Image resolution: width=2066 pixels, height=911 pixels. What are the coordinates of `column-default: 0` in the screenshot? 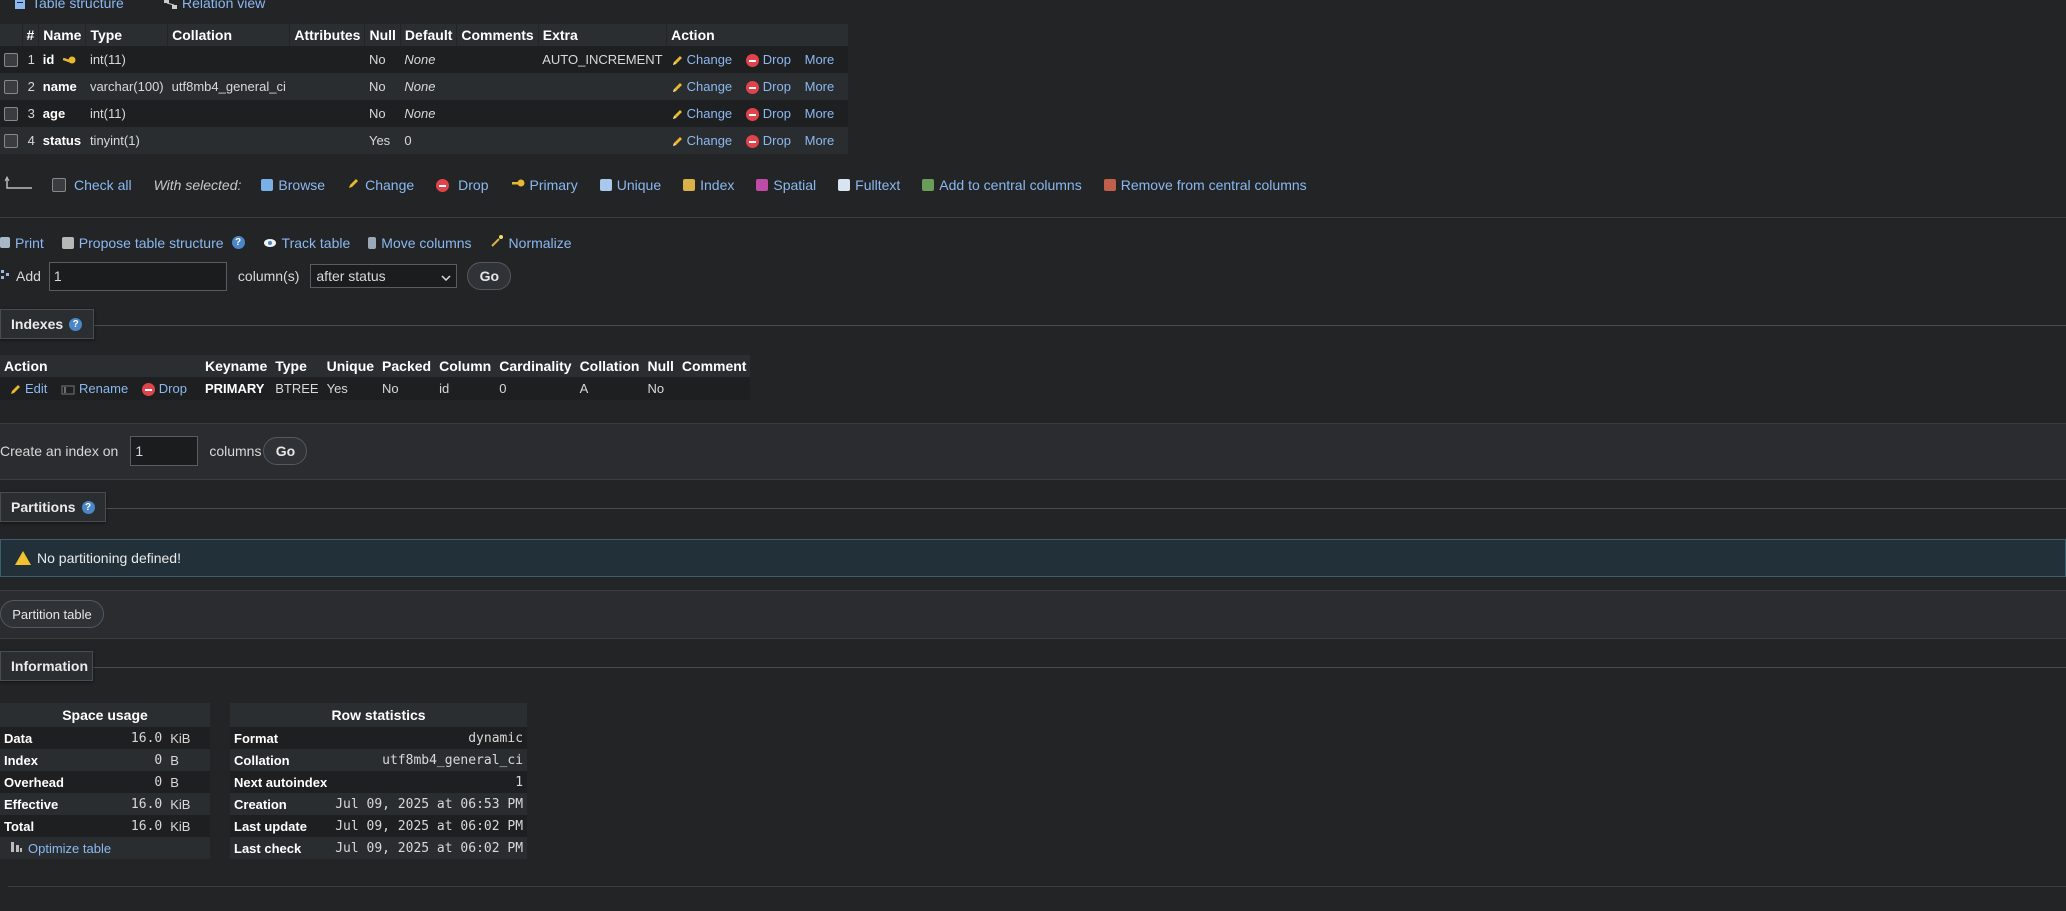 It's located at (428, 140).